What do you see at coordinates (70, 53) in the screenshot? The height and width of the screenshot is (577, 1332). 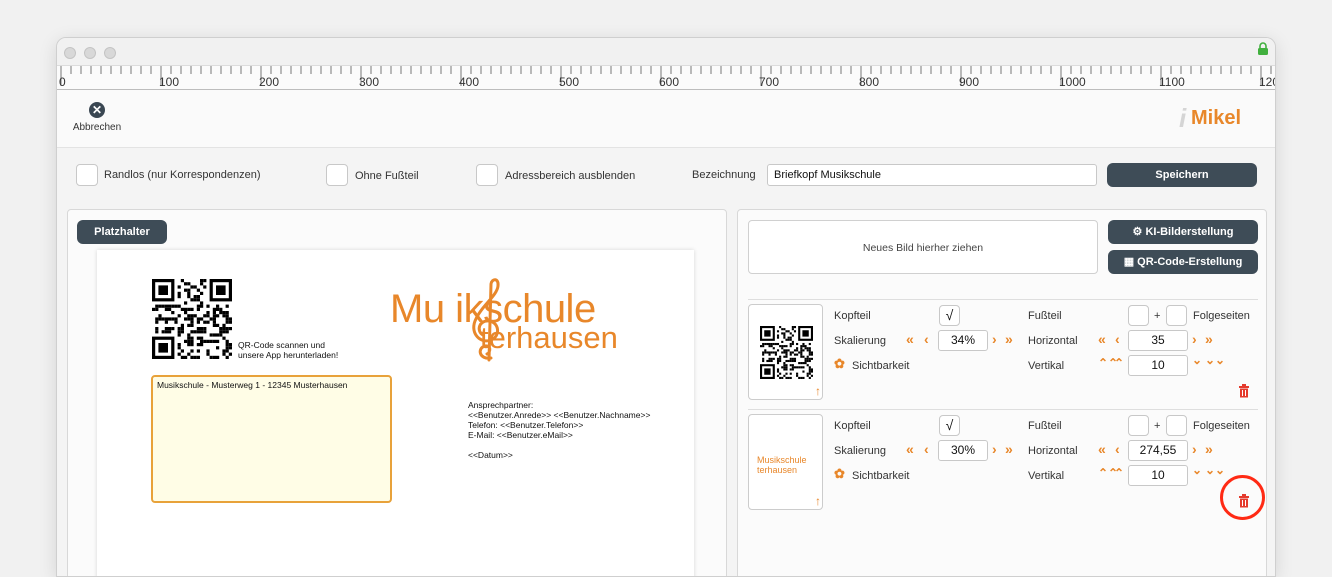 I see `close-window-button` at bounding box center [70, 53].